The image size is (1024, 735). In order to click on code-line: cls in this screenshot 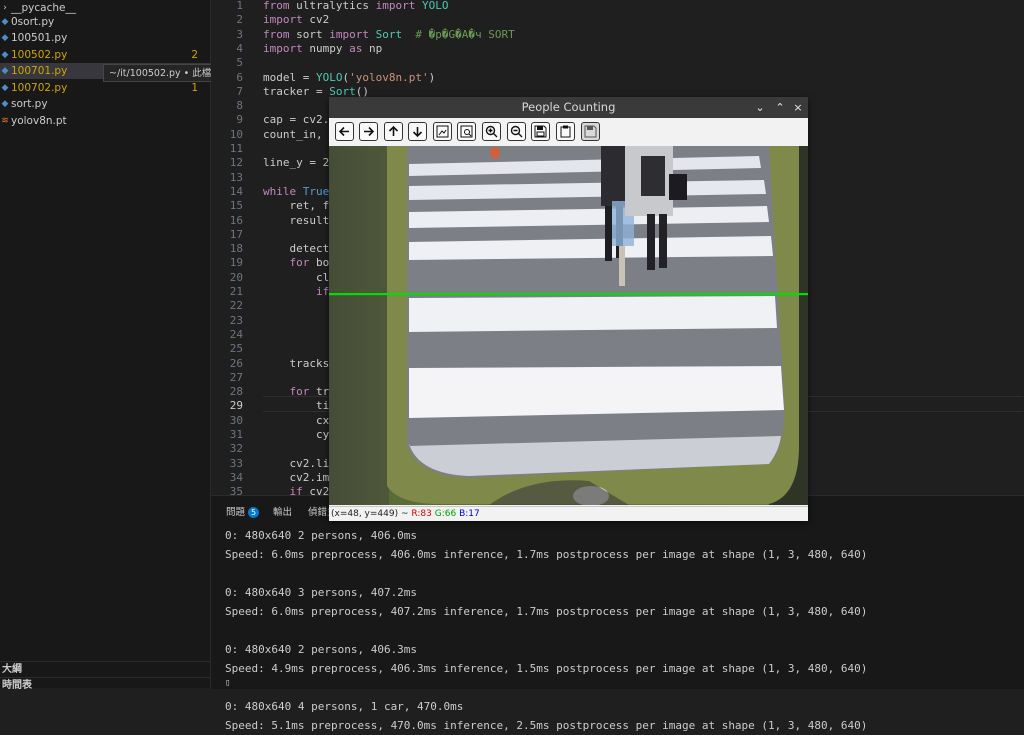, I will do `click(299, 278)`.